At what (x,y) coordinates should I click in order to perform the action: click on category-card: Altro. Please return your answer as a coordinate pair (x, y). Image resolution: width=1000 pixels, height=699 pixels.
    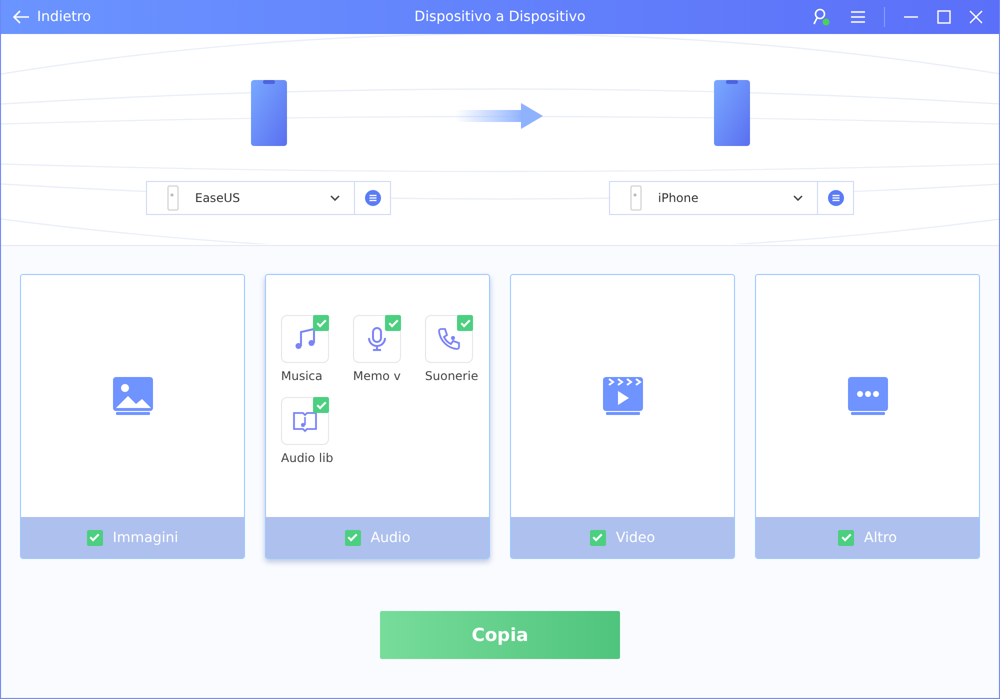
    Looking at the image, I should click on (867, 416).